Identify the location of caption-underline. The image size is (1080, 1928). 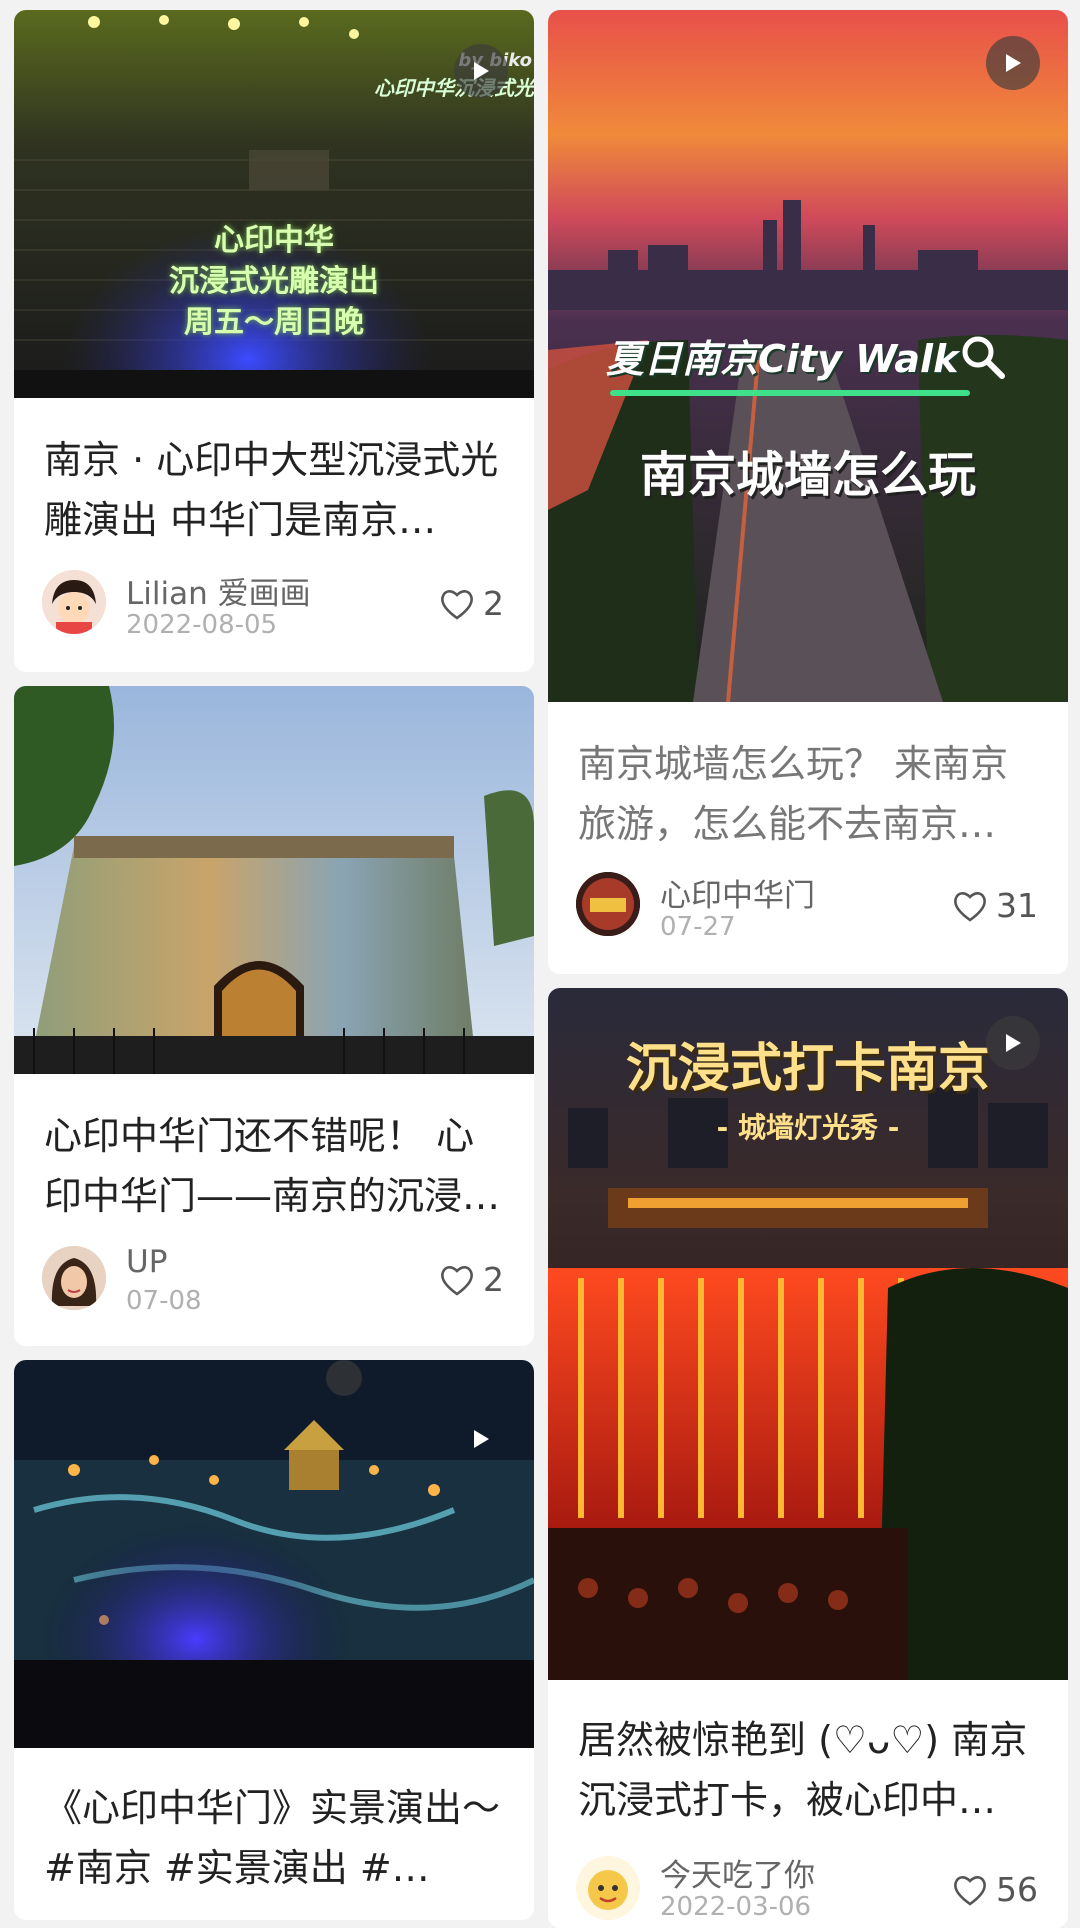
(790, 393).